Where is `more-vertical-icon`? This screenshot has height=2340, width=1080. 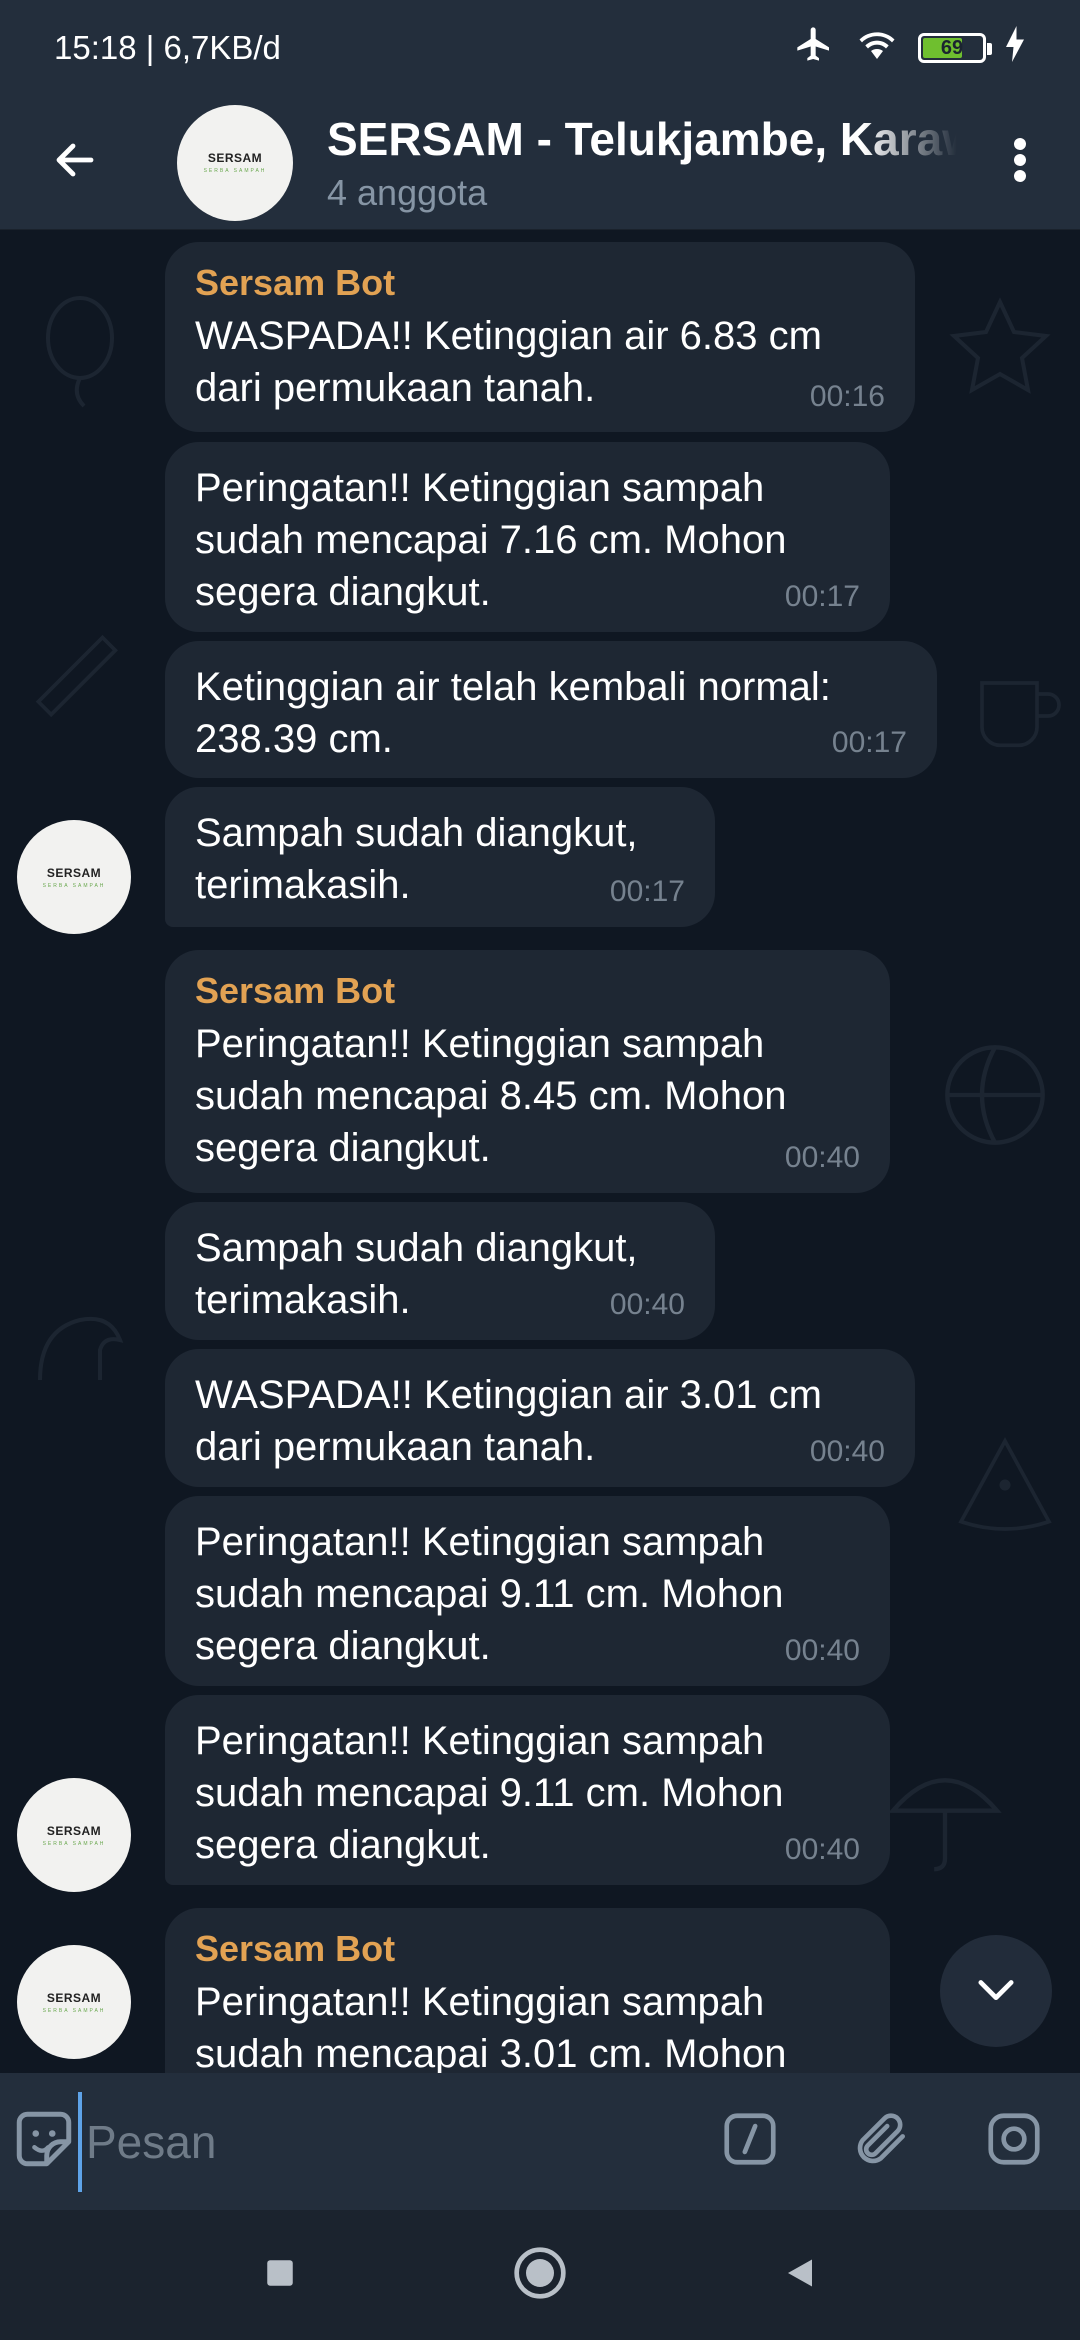 more-vertical-icon is located at coordinates (1020, 162).